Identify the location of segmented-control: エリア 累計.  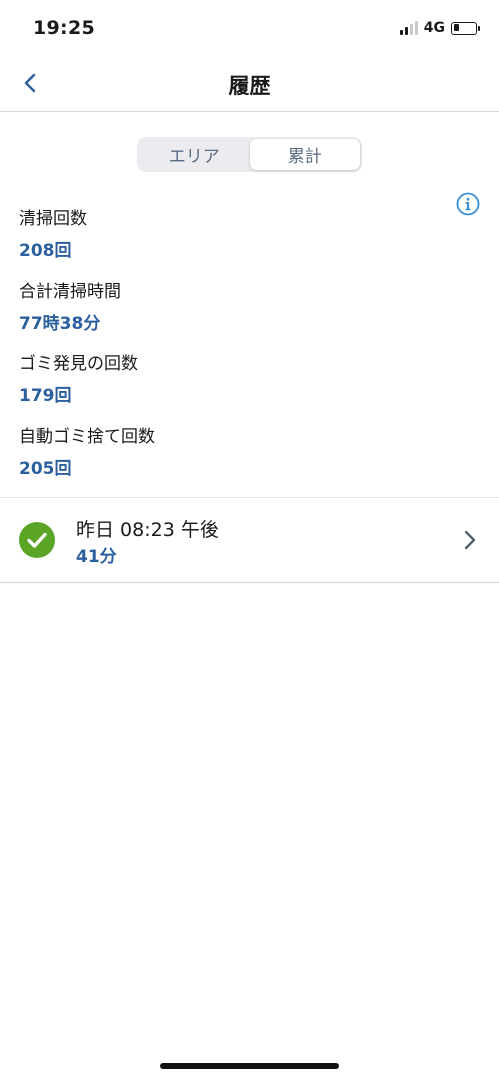
(249, 154).